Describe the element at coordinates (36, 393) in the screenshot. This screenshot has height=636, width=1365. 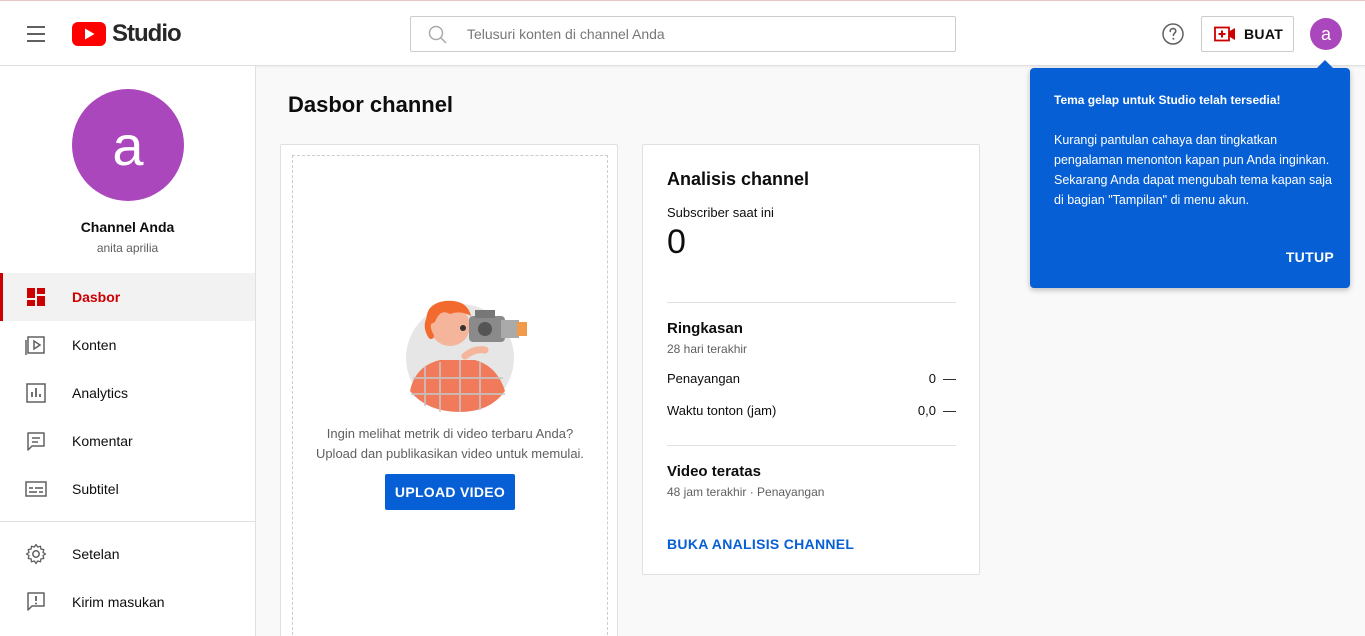
I see `analytics-icon` at that location.